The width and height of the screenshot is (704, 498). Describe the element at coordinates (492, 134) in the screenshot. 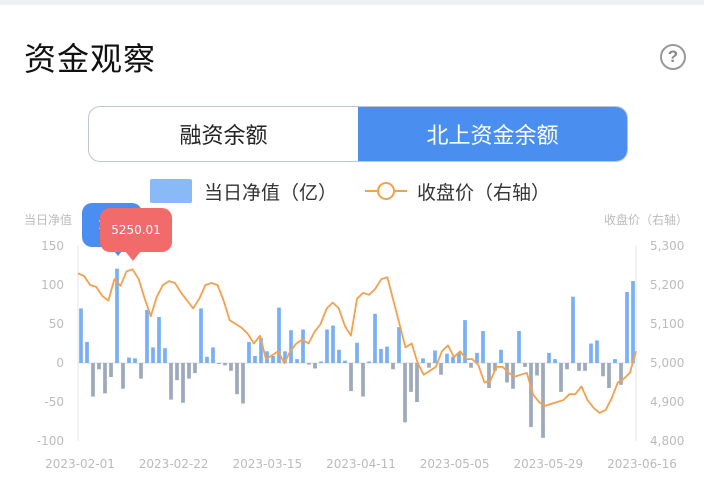

I see `tab-northbound-balance: 北上资金余额` at that location.